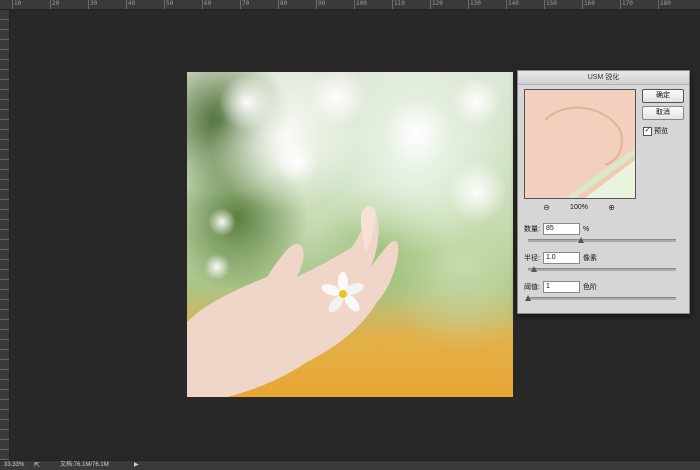  I want to click on amount-slider-thumb, so click(581, 240).